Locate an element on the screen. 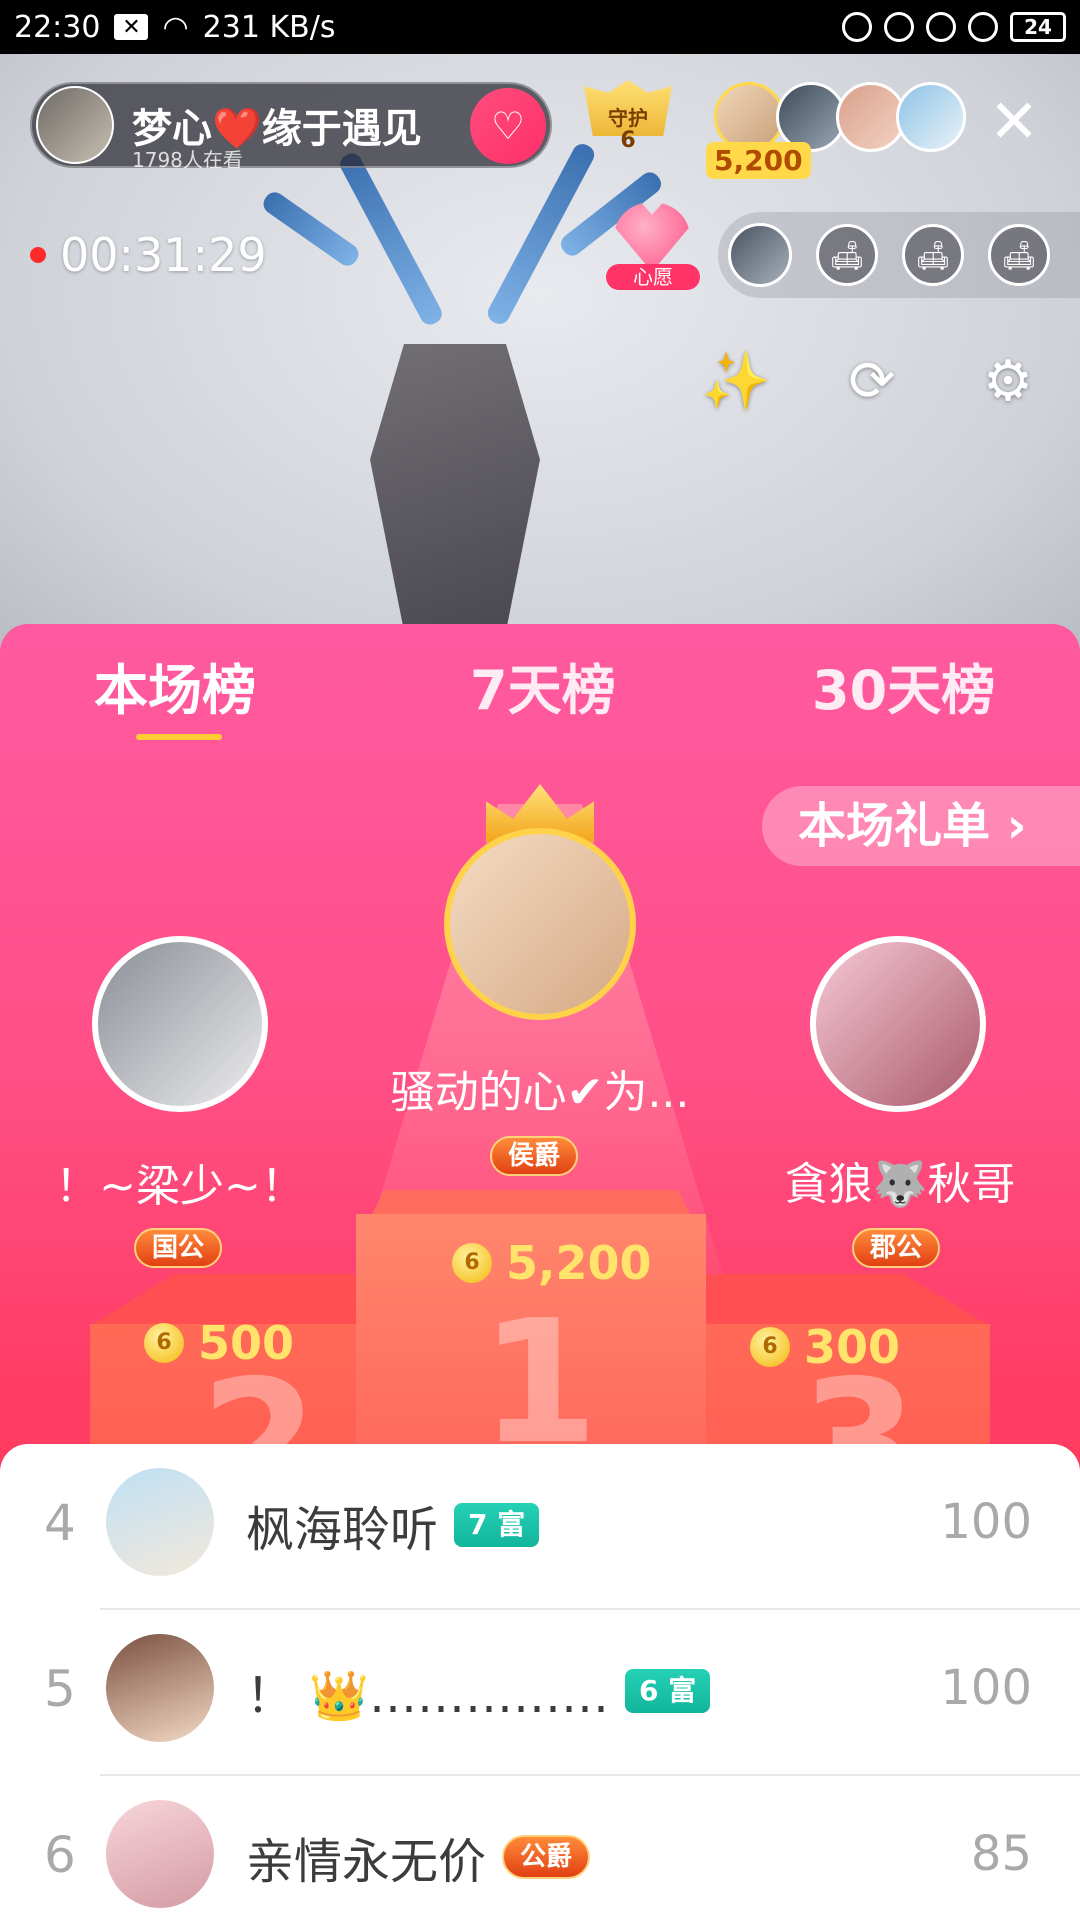 The image size is (1080, 1920). ranking-tabs: 本场榜 7天榜 30天榜 is located at coordinates (540, 686).